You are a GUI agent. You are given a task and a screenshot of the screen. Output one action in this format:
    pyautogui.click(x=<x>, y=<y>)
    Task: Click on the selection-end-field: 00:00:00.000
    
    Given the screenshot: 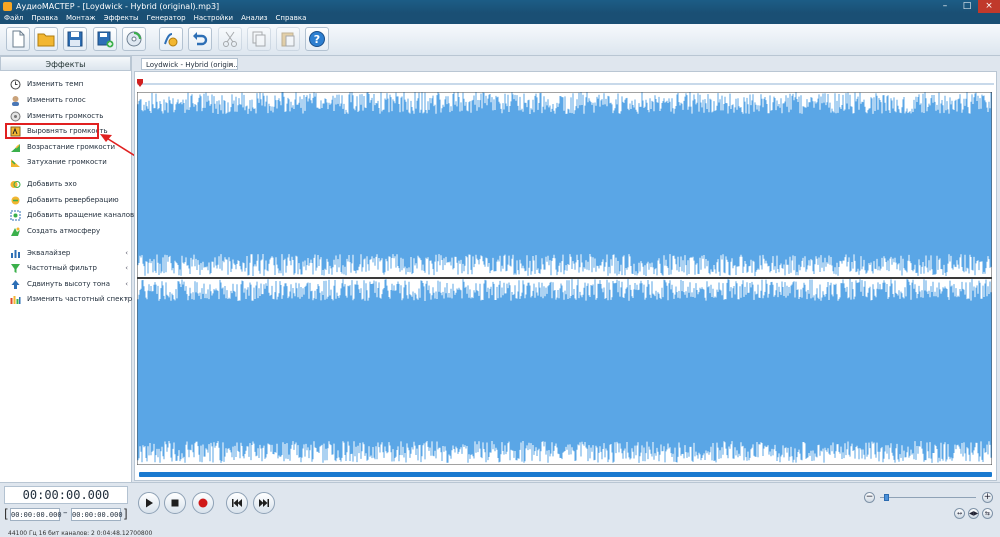 What is the action you would take?
    pyautogui.click(x=97, y=514)
    